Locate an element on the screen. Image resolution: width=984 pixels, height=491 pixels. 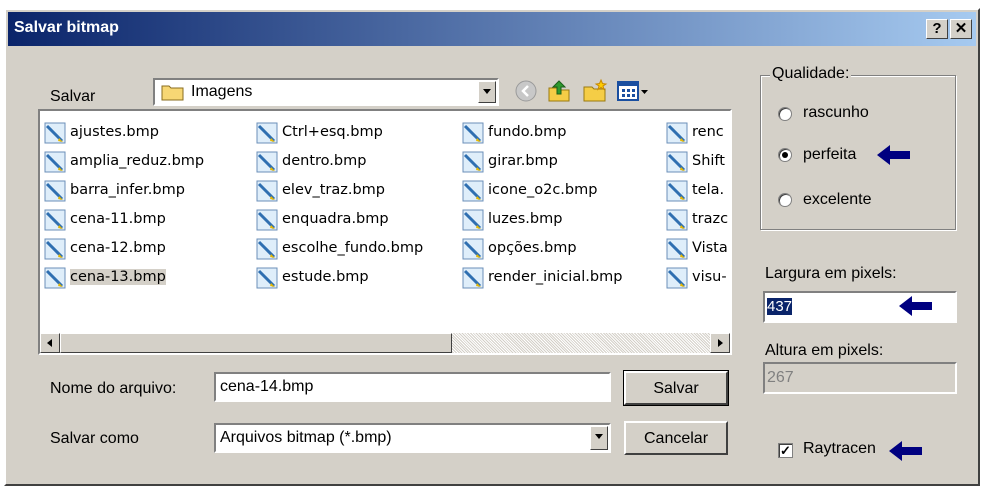
radio-rascunho is located at coordinates (785, 114).